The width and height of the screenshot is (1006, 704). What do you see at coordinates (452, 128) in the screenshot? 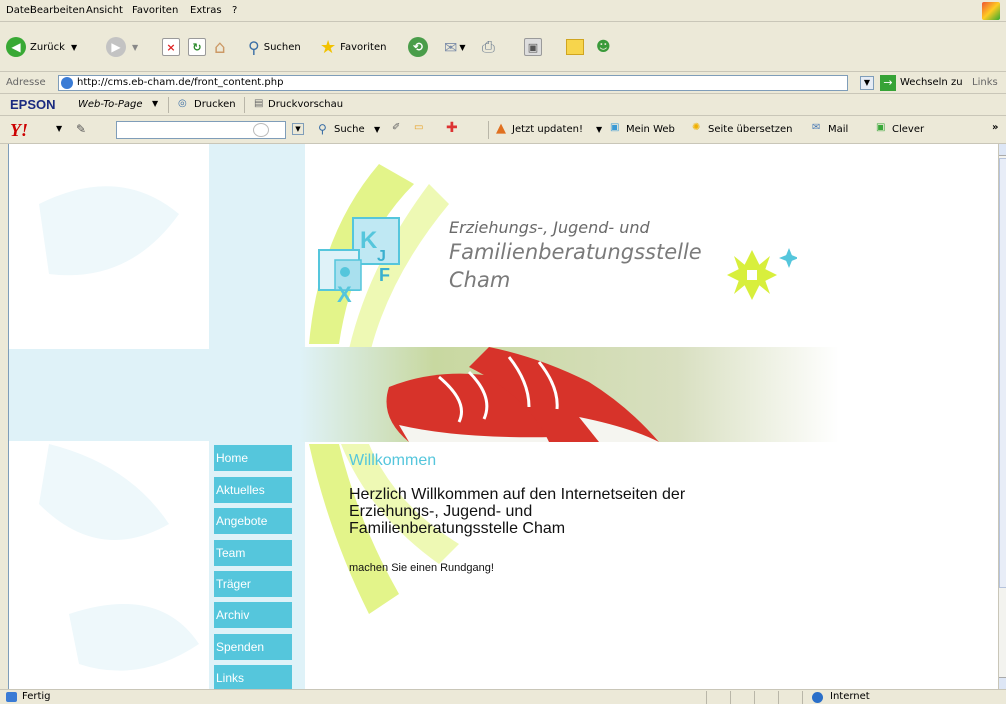
I see `antispy-icon: ✚` at bounding box center [452, 128].